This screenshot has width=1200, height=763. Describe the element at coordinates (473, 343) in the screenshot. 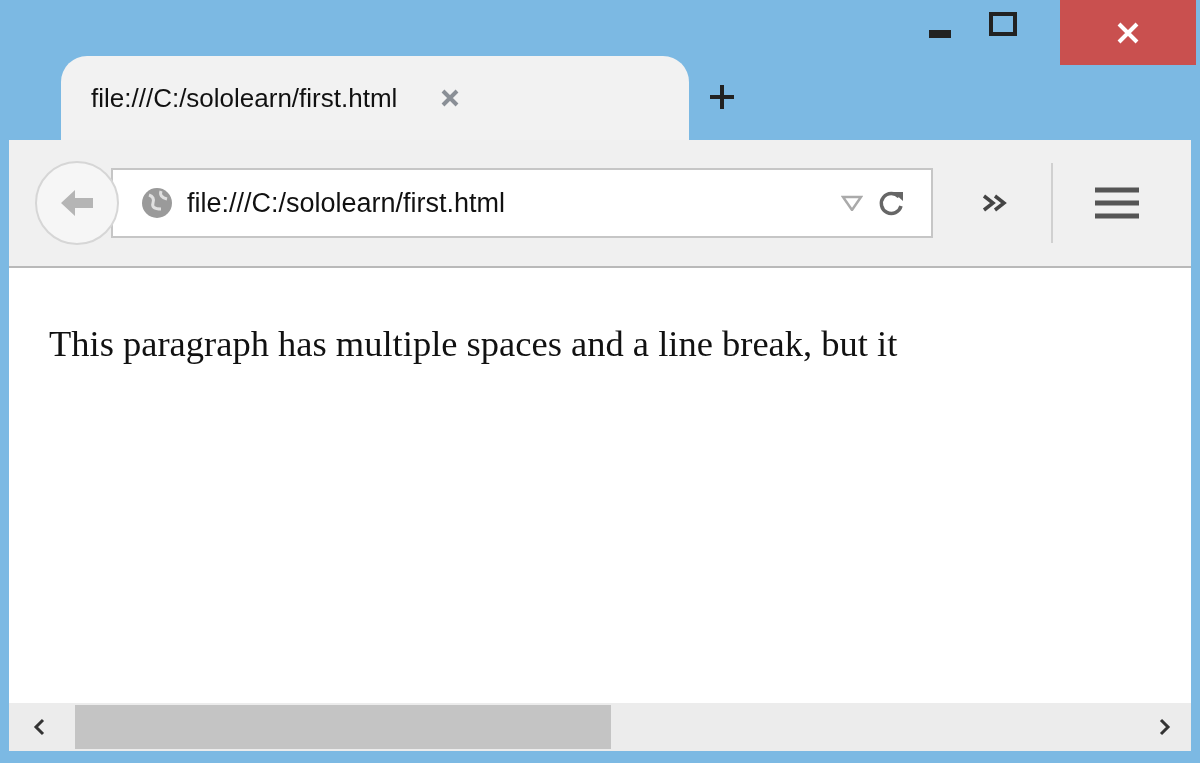

I see `paragraph: This paragraph has multiple spaces and a line break, but it` at that location.